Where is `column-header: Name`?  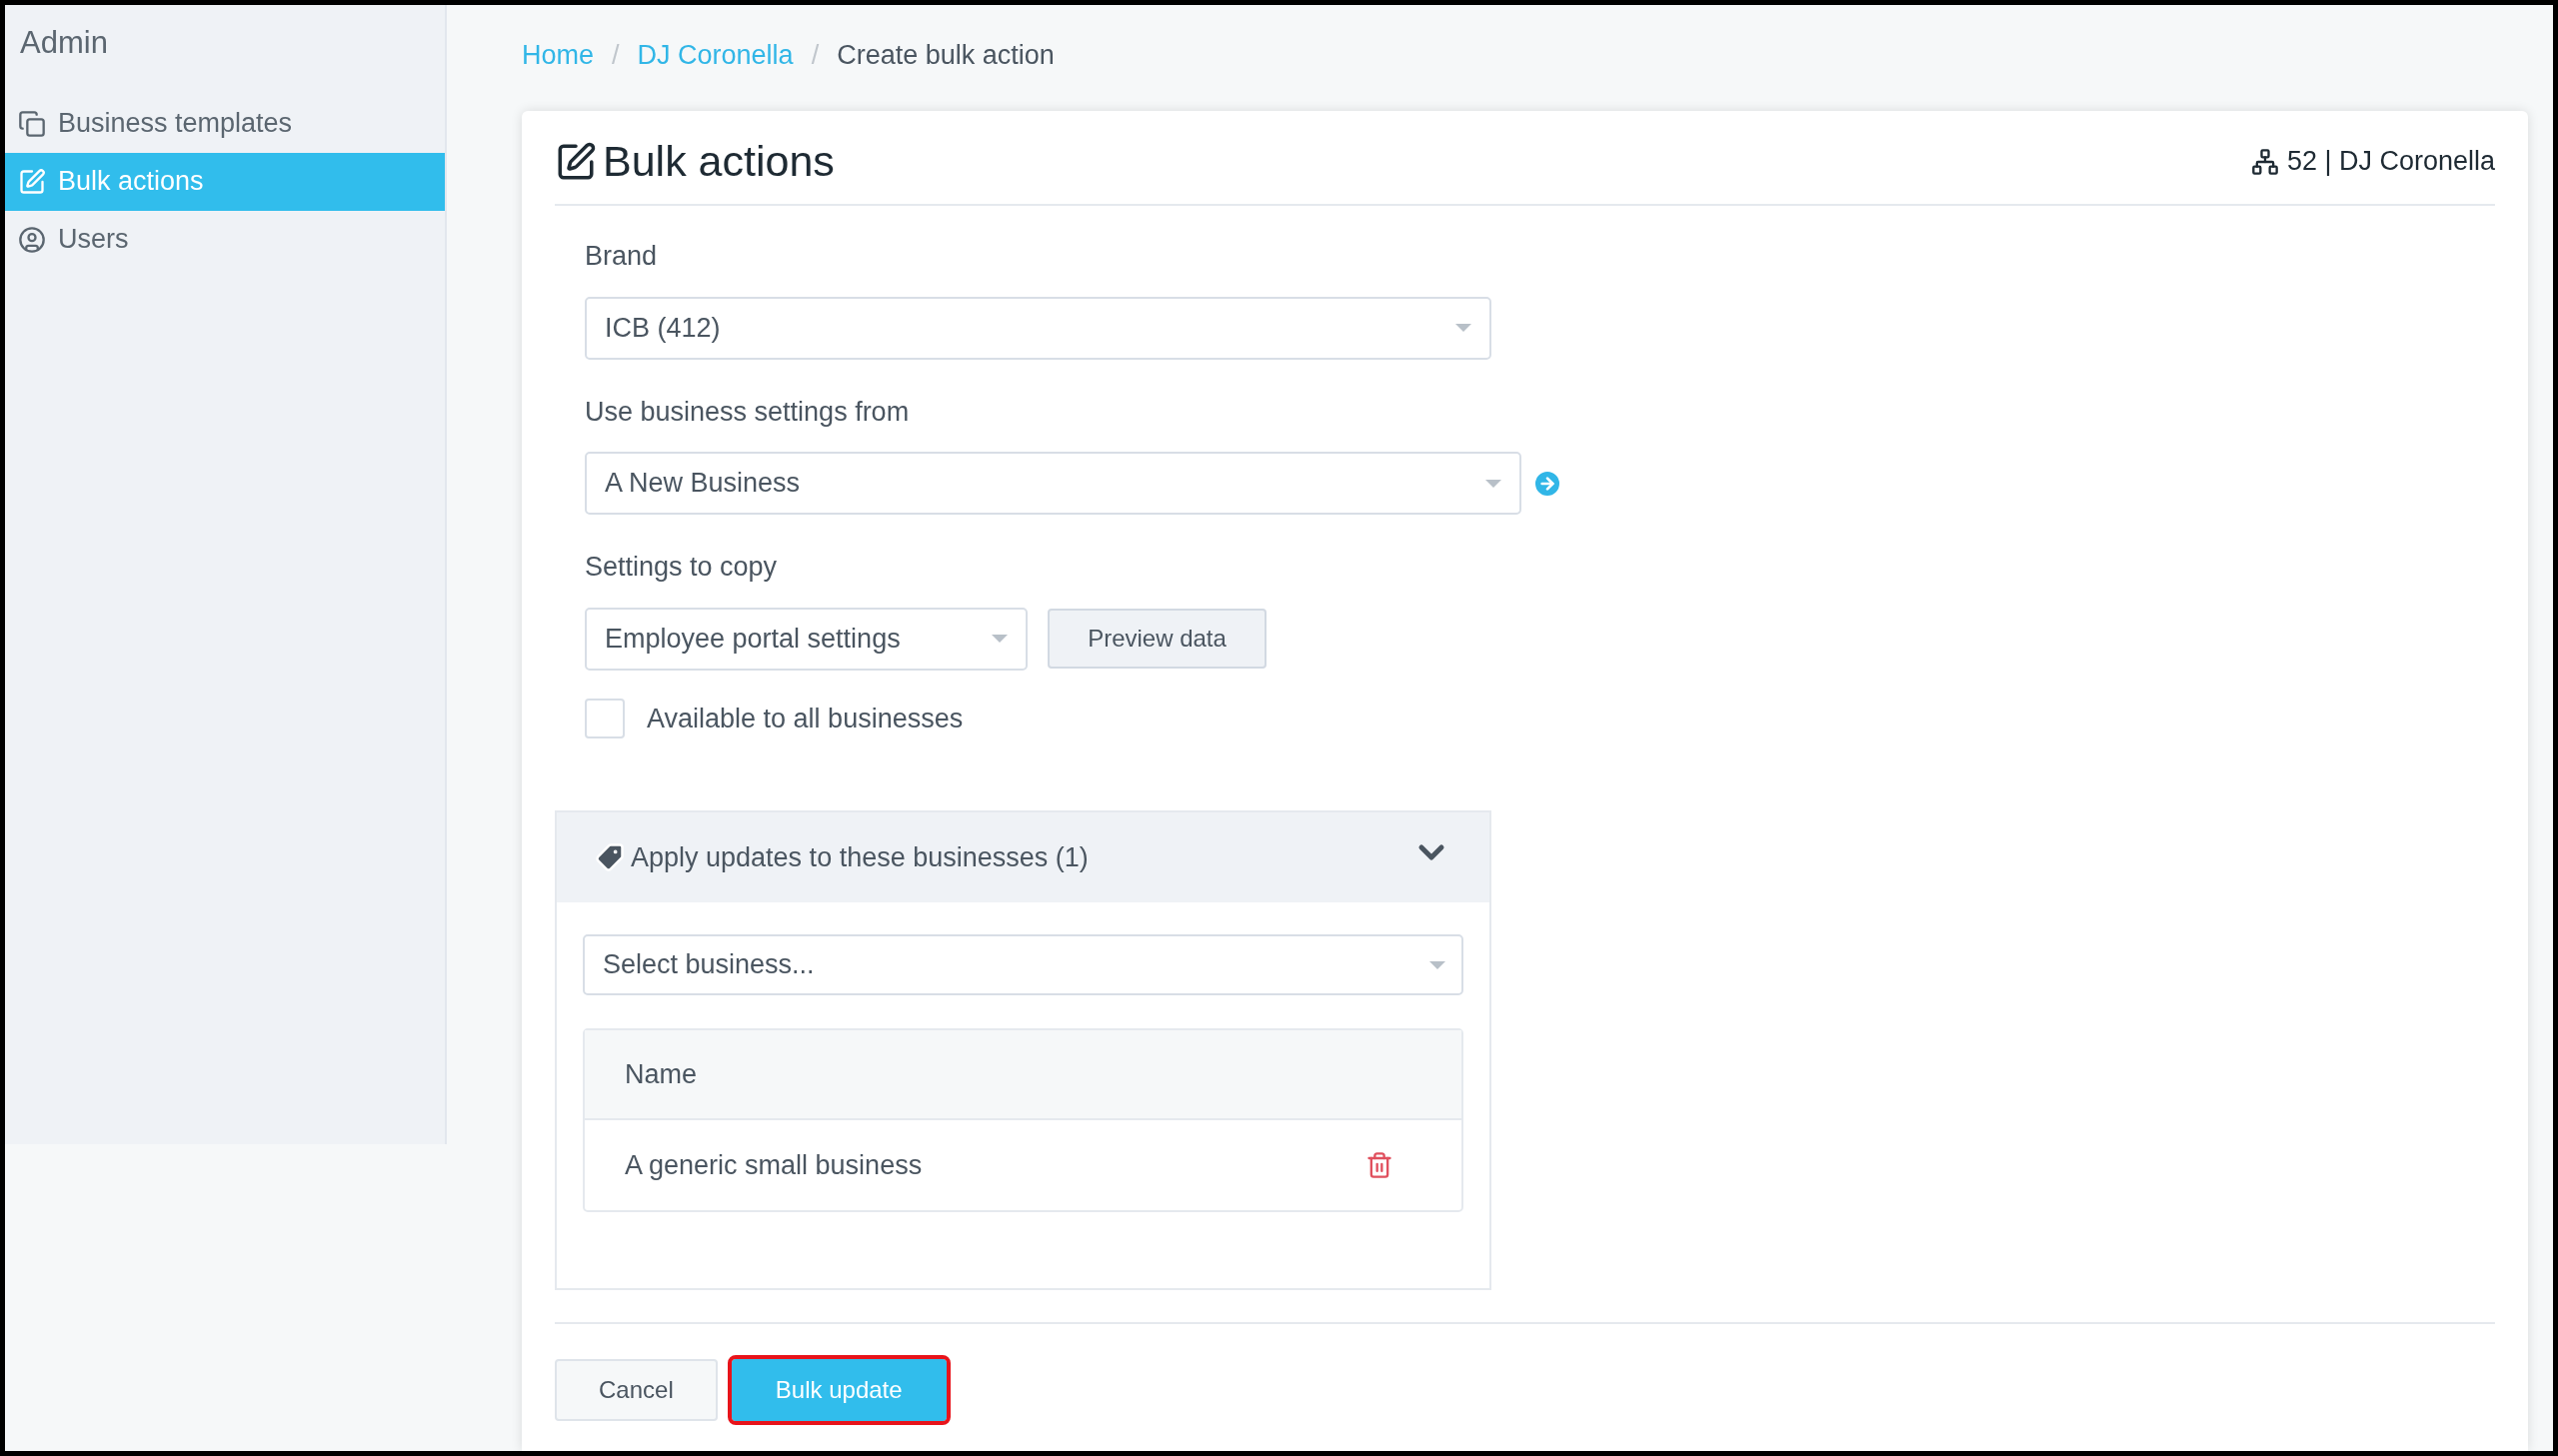
column-header: Name is located at coordinates (661, 1074).